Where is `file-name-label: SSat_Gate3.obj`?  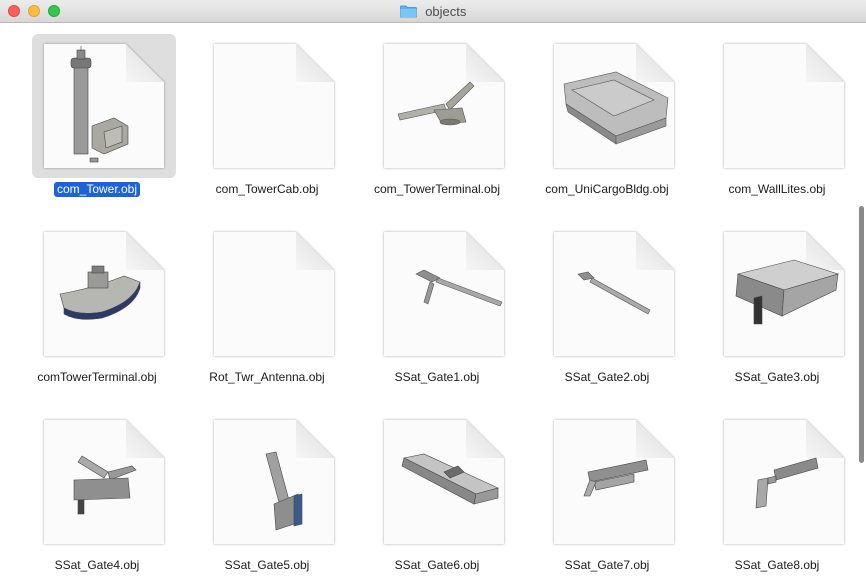 file-name-label: SSat_Gate3.obj is located at coordinates (777, 377).